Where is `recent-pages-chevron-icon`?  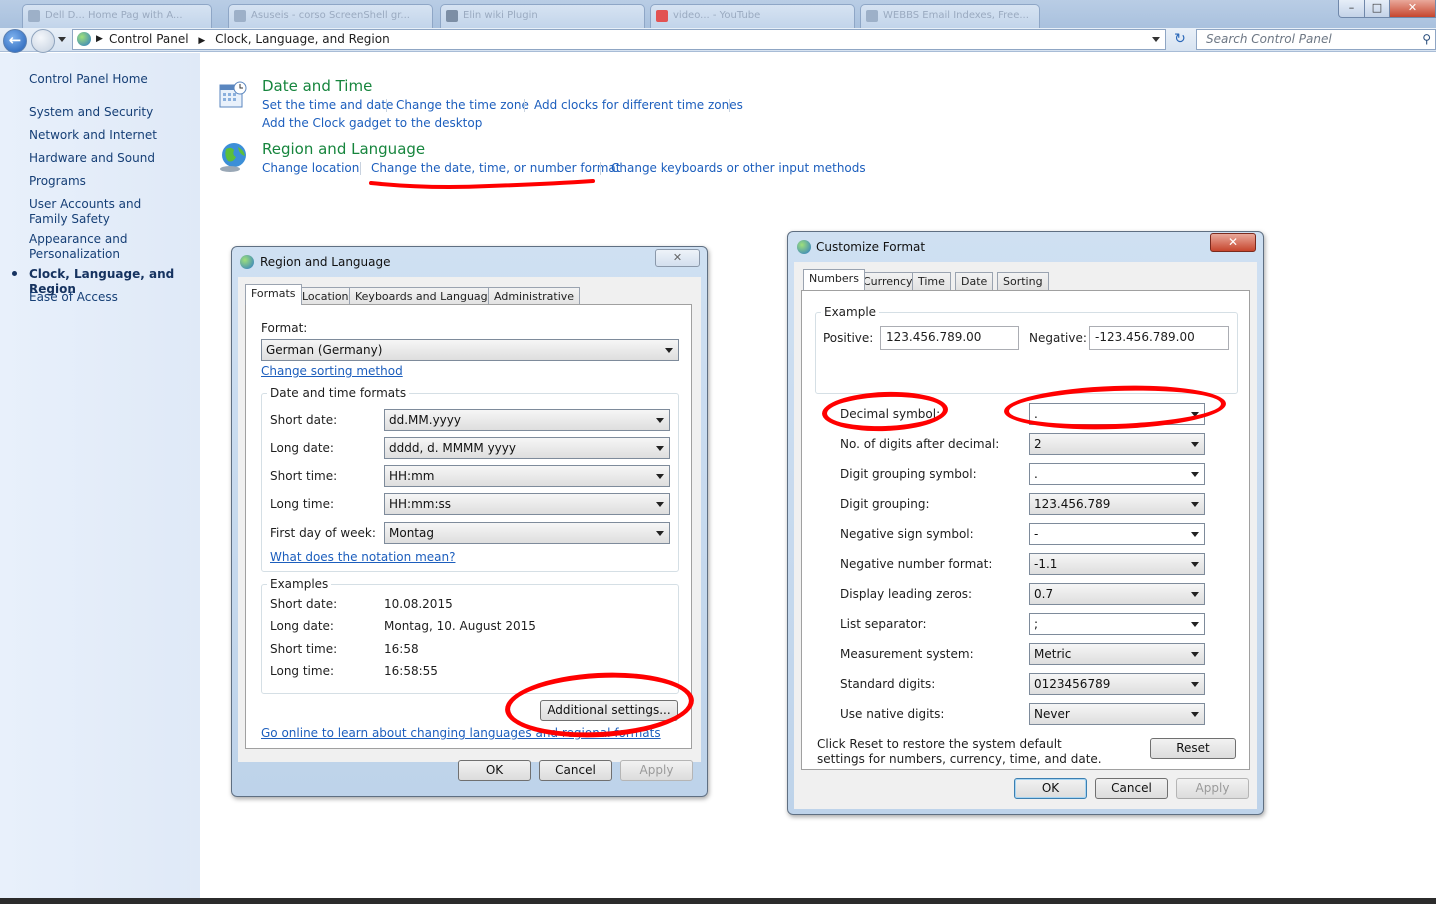
recent-pages-chevron-icon is located at coordinates (62, 39).